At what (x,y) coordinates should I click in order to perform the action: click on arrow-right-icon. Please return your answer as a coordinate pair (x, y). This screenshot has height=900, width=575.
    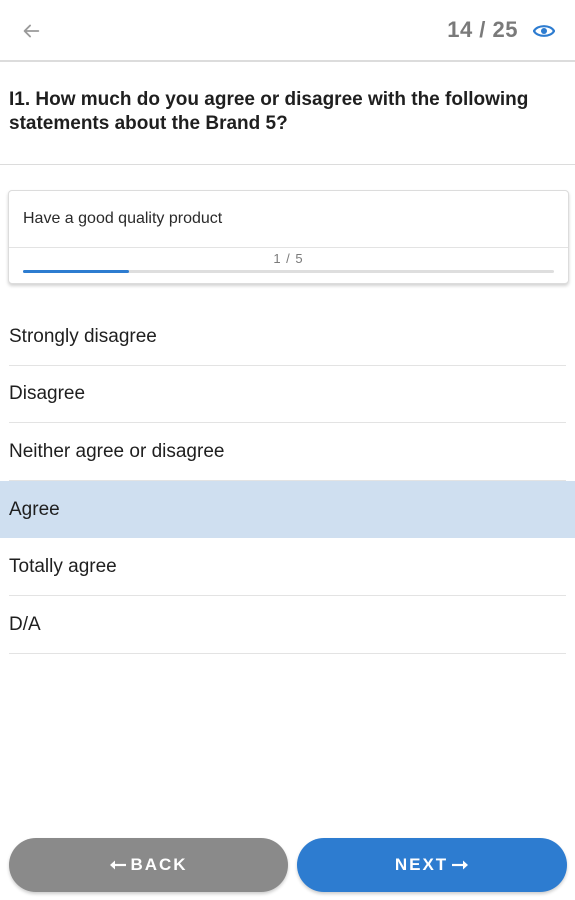
    Looking at the image, I should click on (460, 865).